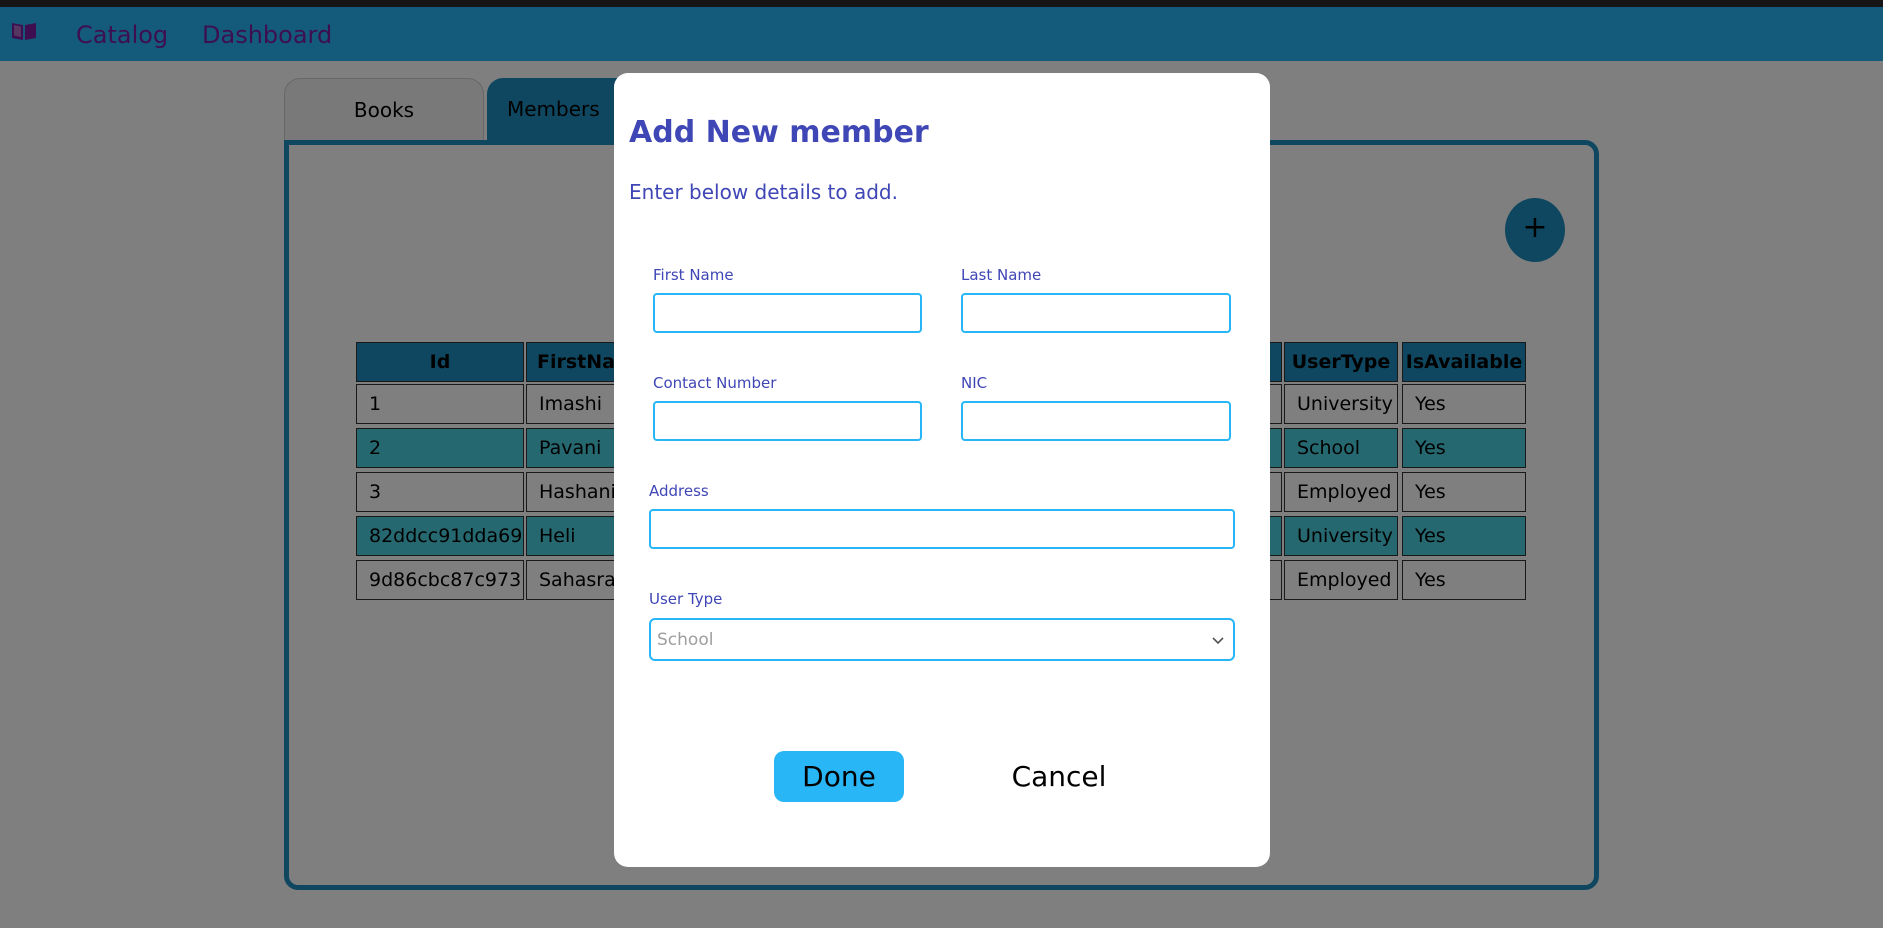 This screenshot has height=928, width=1883. Describe the element at coordinates (693, 275) in the screenshot. I see `first-name-label: First Name` at that location.